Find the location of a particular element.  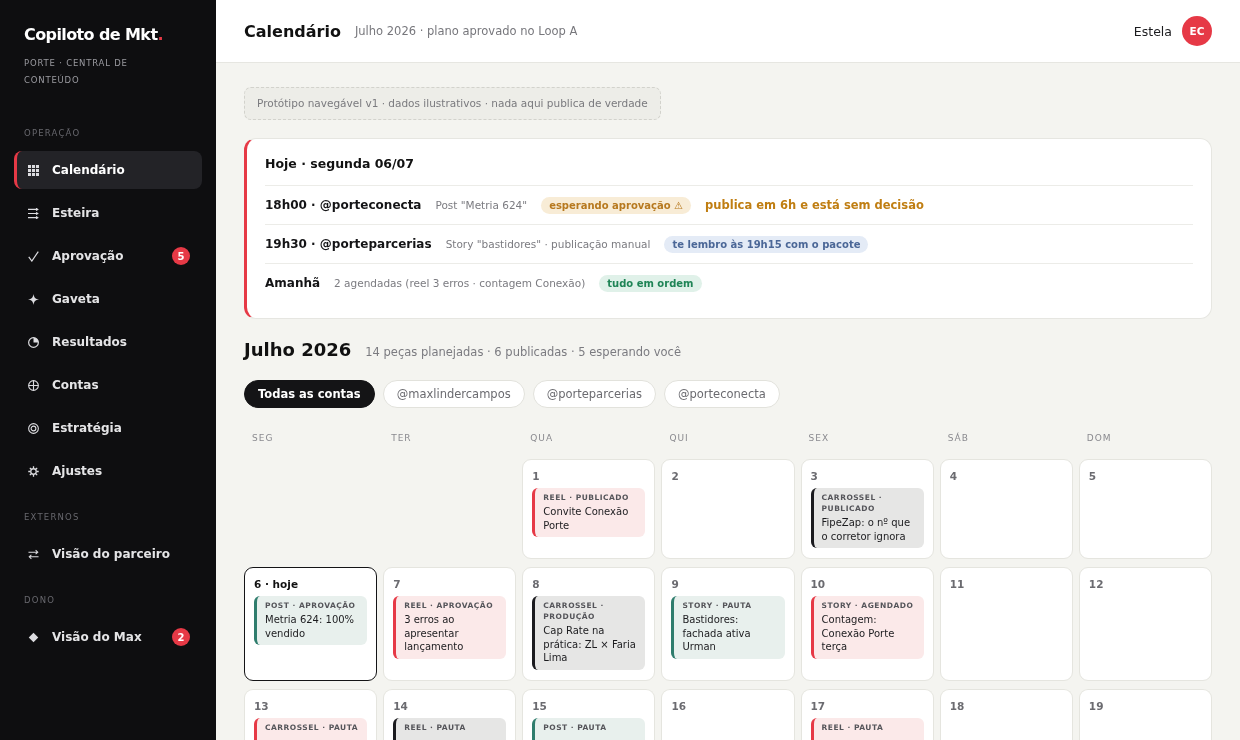

day-number: 1 is located at coordinates (536, 476).